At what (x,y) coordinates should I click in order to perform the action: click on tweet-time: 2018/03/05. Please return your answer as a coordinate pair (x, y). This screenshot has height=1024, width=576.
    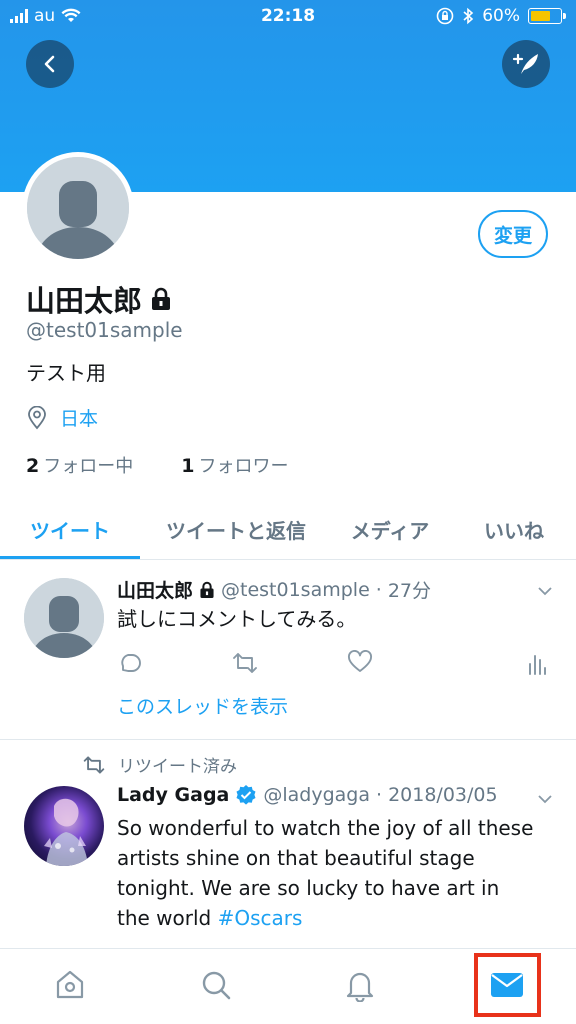
    Looking at the image, I should click on (443, 795).